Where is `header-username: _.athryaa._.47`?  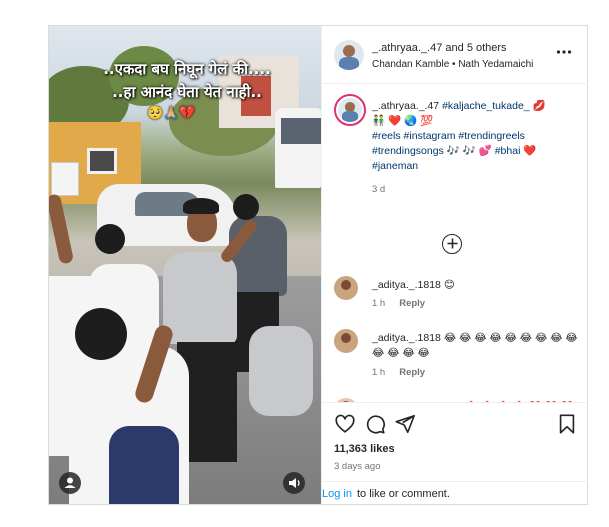
header-username: _.athryaa._.47 is located at coordinates (407, 48).